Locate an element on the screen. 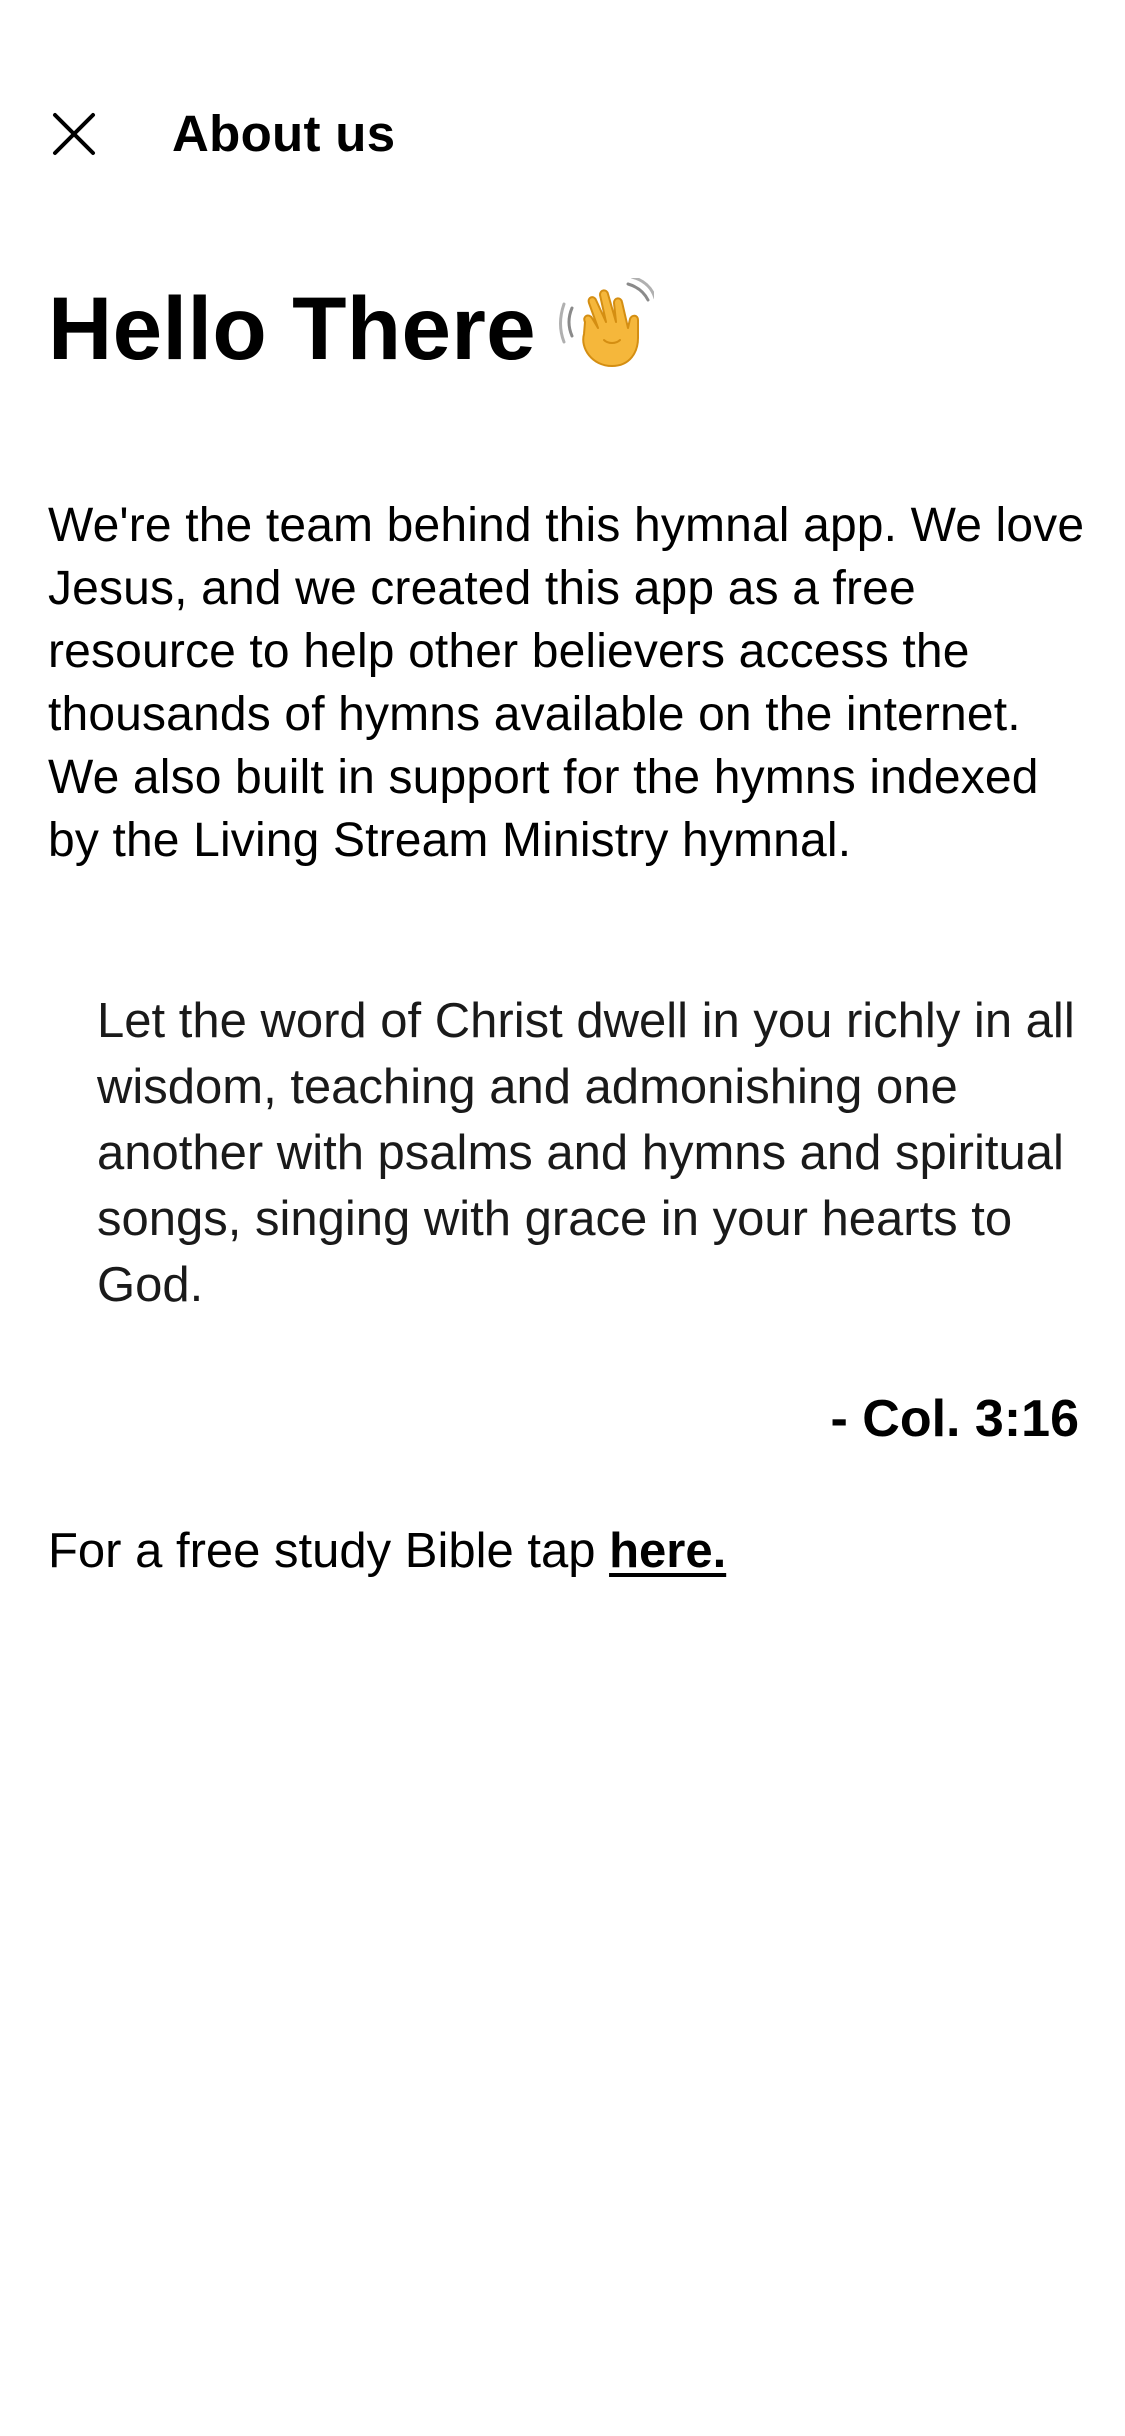 This screenshot has width=1125, height=2436. close-button is located at coordinates (74, 134).